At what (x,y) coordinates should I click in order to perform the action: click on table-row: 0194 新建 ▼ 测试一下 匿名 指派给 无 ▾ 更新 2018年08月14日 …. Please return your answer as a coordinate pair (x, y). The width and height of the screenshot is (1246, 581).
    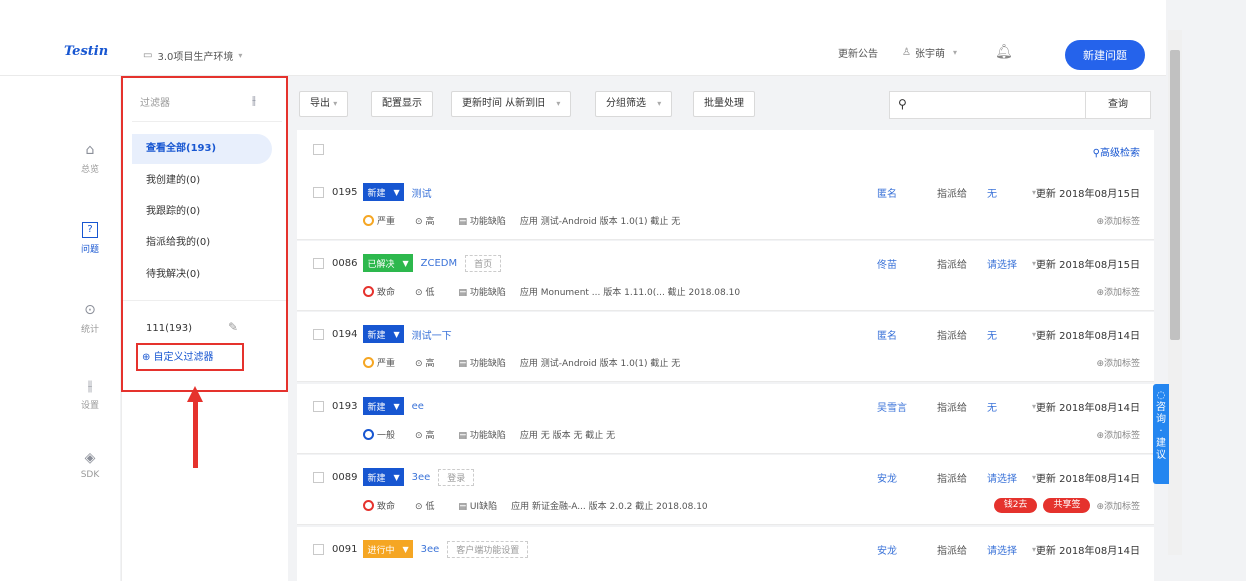
    Looking at the image, I should click on (725, 347).